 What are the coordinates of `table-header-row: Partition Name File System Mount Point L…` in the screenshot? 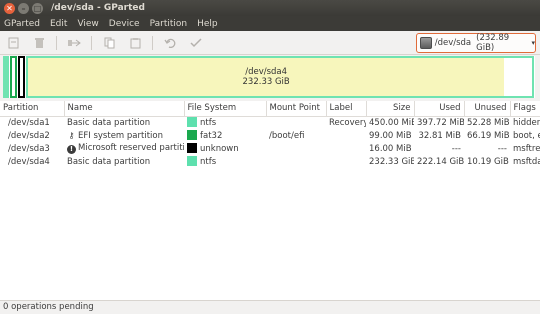 It's located at (270, 109).